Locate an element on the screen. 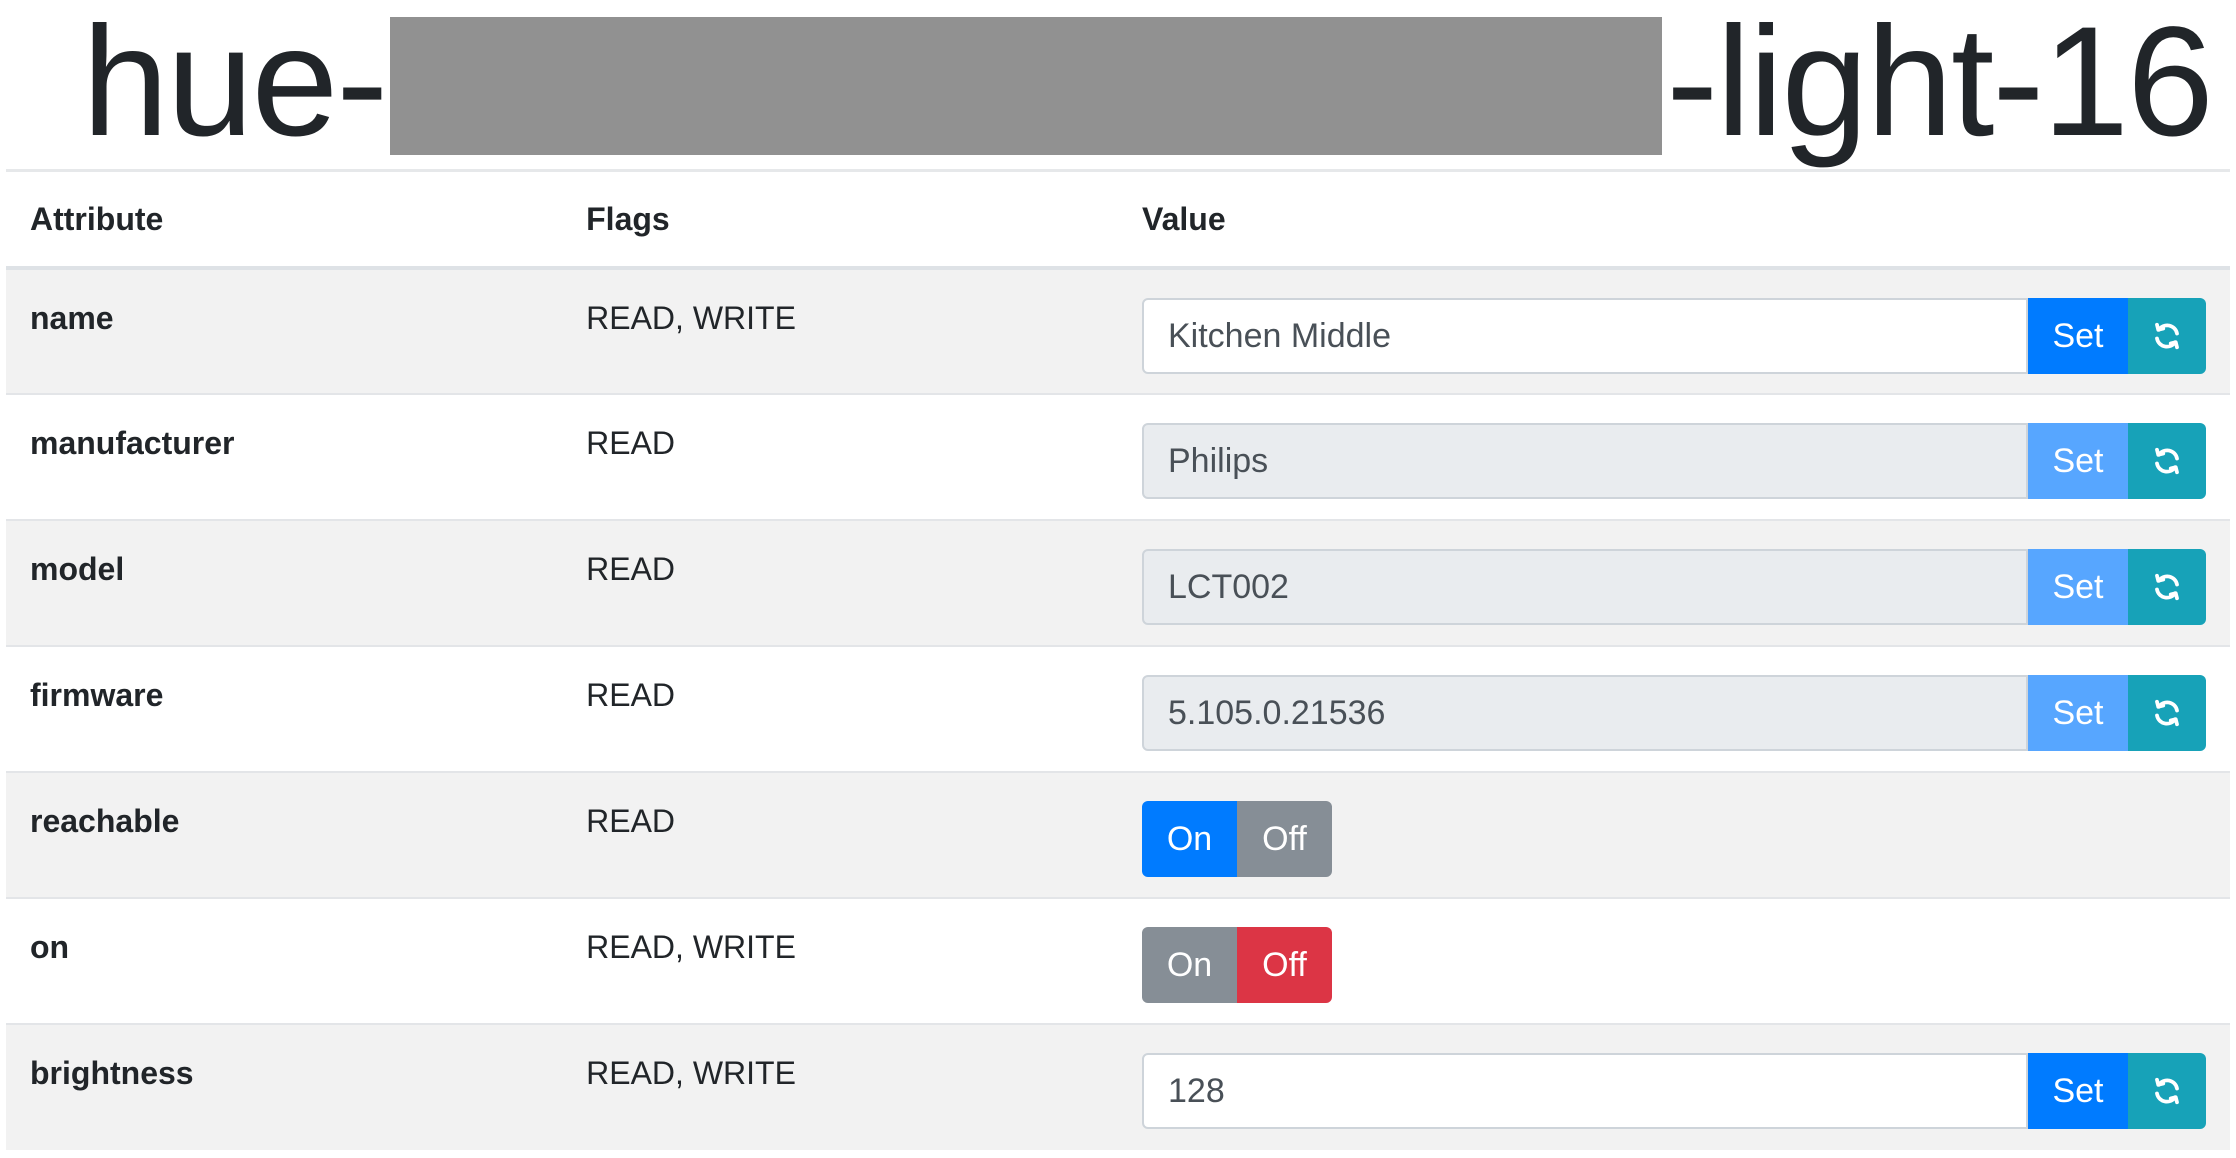 This screenshot has height=1158, width=2236. value-input-group: 128 Set is located at coordinates (1674, 1091).